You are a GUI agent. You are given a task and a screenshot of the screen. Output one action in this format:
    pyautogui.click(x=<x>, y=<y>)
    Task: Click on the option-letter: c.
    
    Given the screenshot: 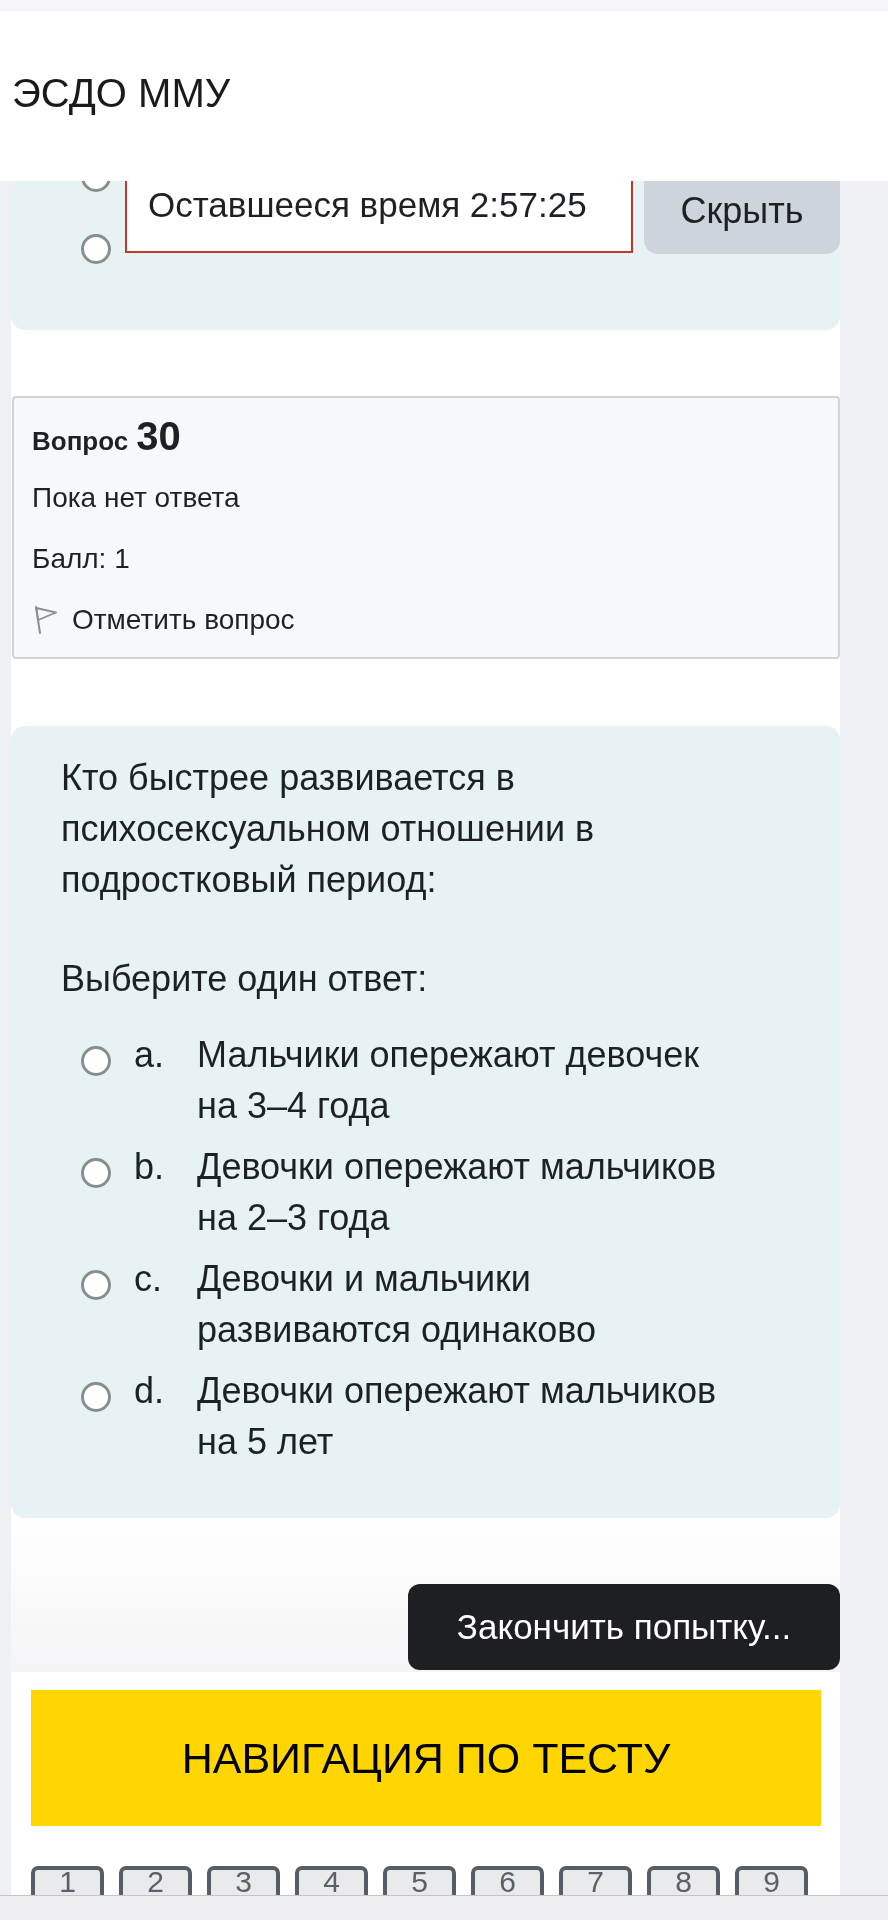 What is the action you would take?
    pyautogui.click(x=148, y=1279)
    